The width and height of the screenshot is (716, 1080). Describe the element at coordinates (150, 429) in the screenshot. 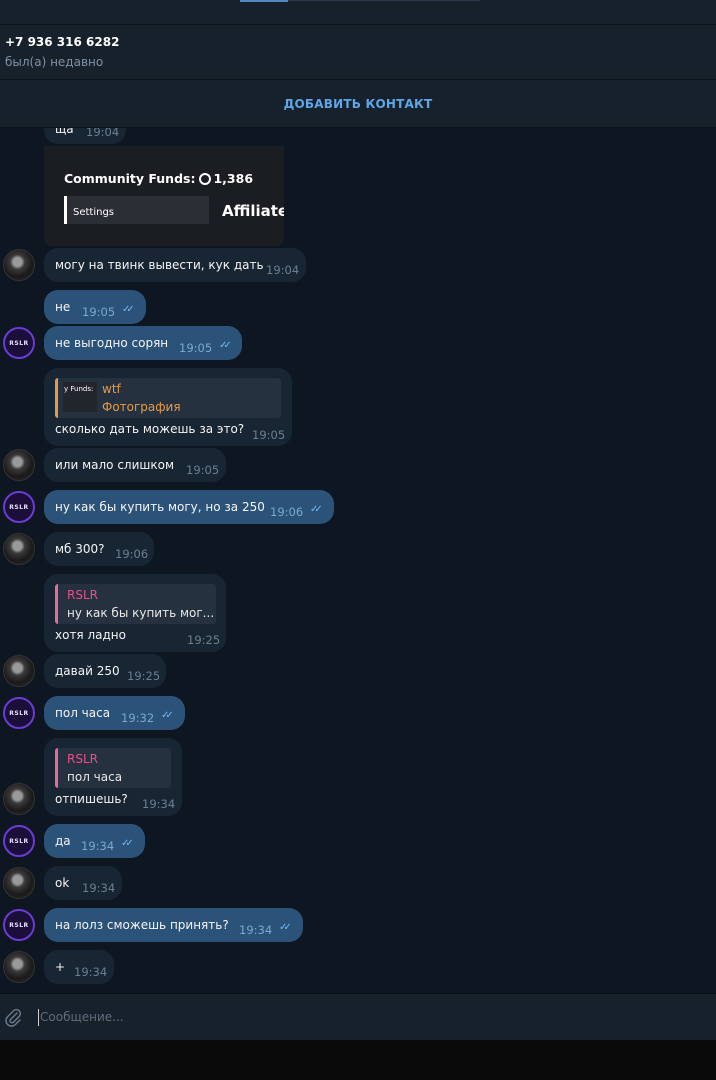

I see `message-text: сколько дать можешь за это?` at that location.